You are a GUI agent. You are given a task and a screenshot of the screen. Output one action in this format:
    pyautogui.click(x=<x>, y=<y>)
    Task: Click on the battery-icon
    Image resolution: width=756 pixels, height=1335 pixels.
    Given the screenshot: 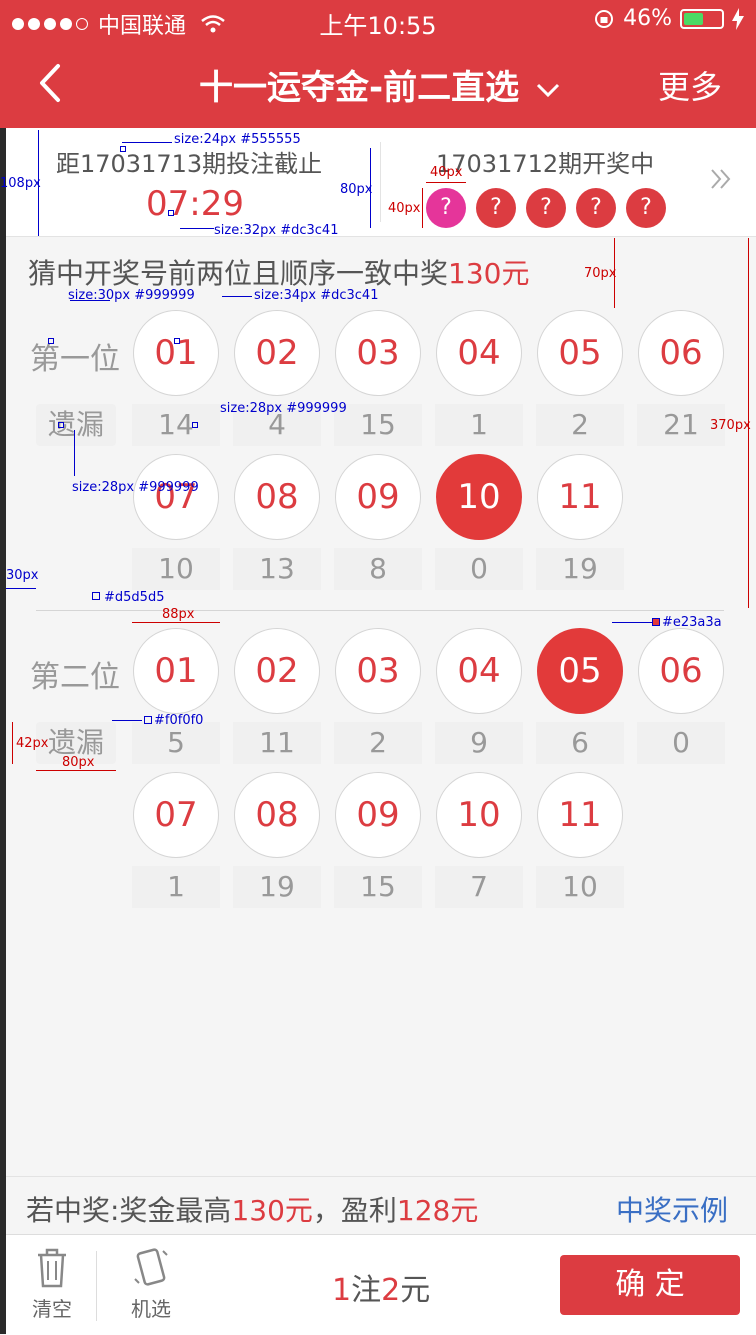 What is the action you would take?
    pyautogui.click(x=702, y=18)
    